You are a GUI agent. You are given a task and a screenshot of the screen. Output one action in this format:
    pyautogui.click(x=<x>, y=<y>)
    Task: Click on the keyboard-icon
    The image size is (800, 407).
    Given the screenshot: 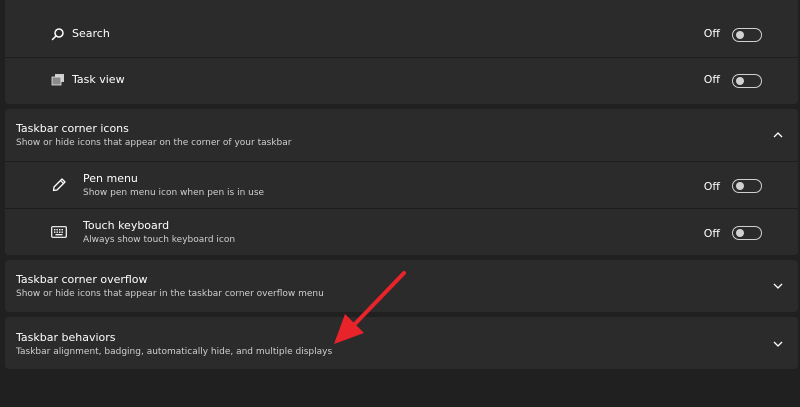 What is the action you would take?
    pyautogui.click(x=59, y=232)
    